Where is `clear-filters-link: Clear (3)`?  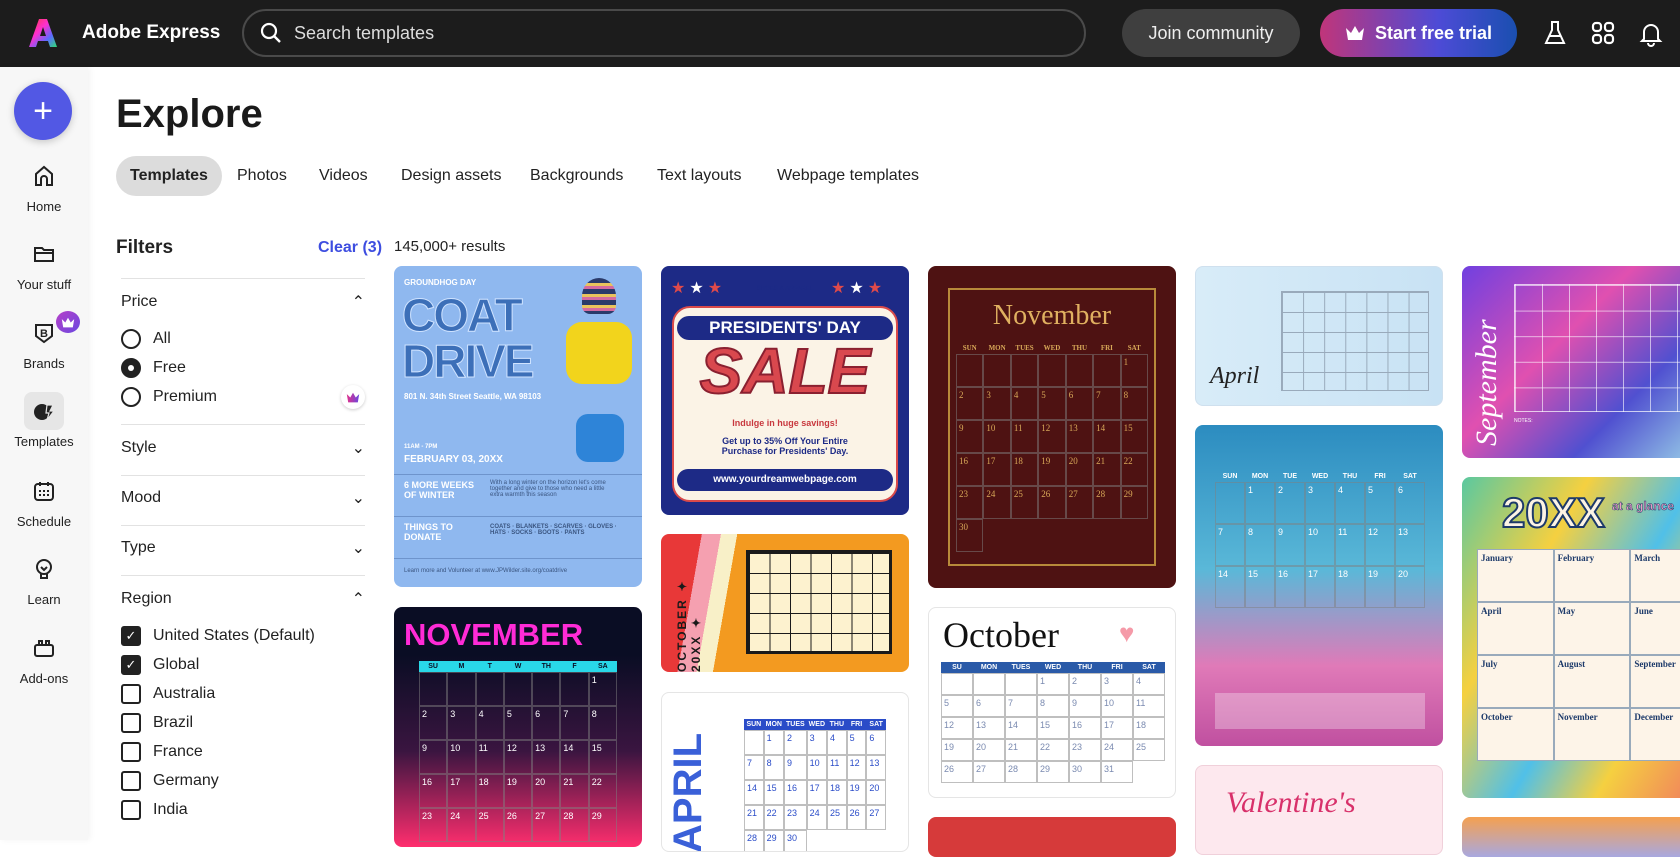
clear-filters-link: Clear (3) is located at coordinates (350, 248).